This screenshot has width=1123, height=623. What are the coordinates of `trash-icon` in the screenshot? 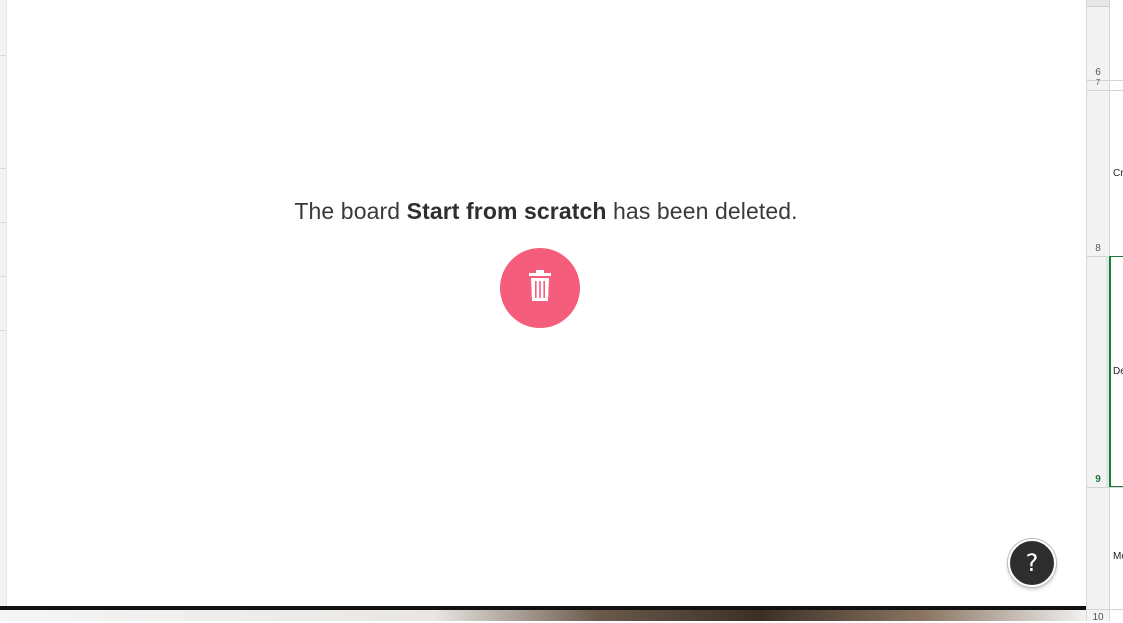 It's located at (540, 288).